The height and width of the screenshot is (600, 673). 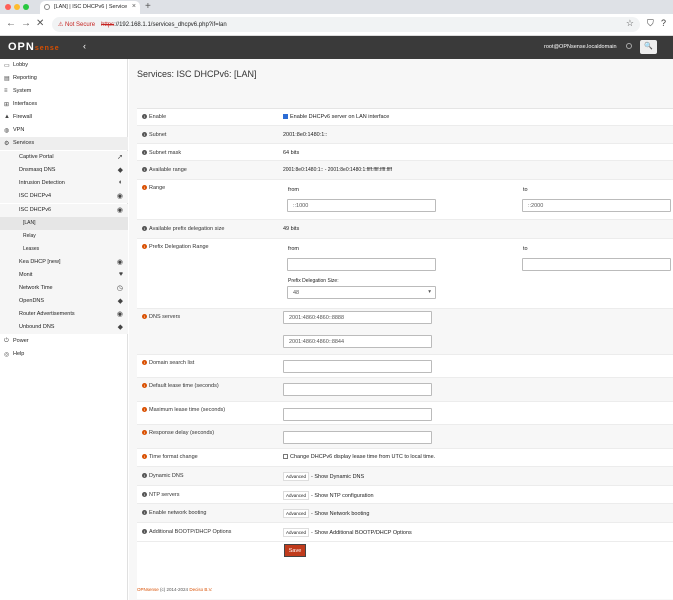 What do you see at coordinates (336, 7) in the screenshot?
I see `browser-tab-bar: [LAN] | ISC DHCPv6 | Service × +` at bounding box center [336, 7].